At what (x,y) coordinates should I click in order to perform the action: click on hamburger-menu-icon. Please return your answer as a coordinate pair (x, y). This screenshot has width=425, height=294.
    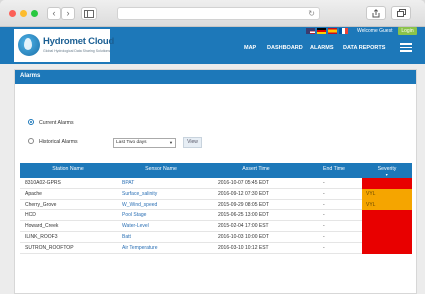
    Looking at the image, I should click on (406, 47).